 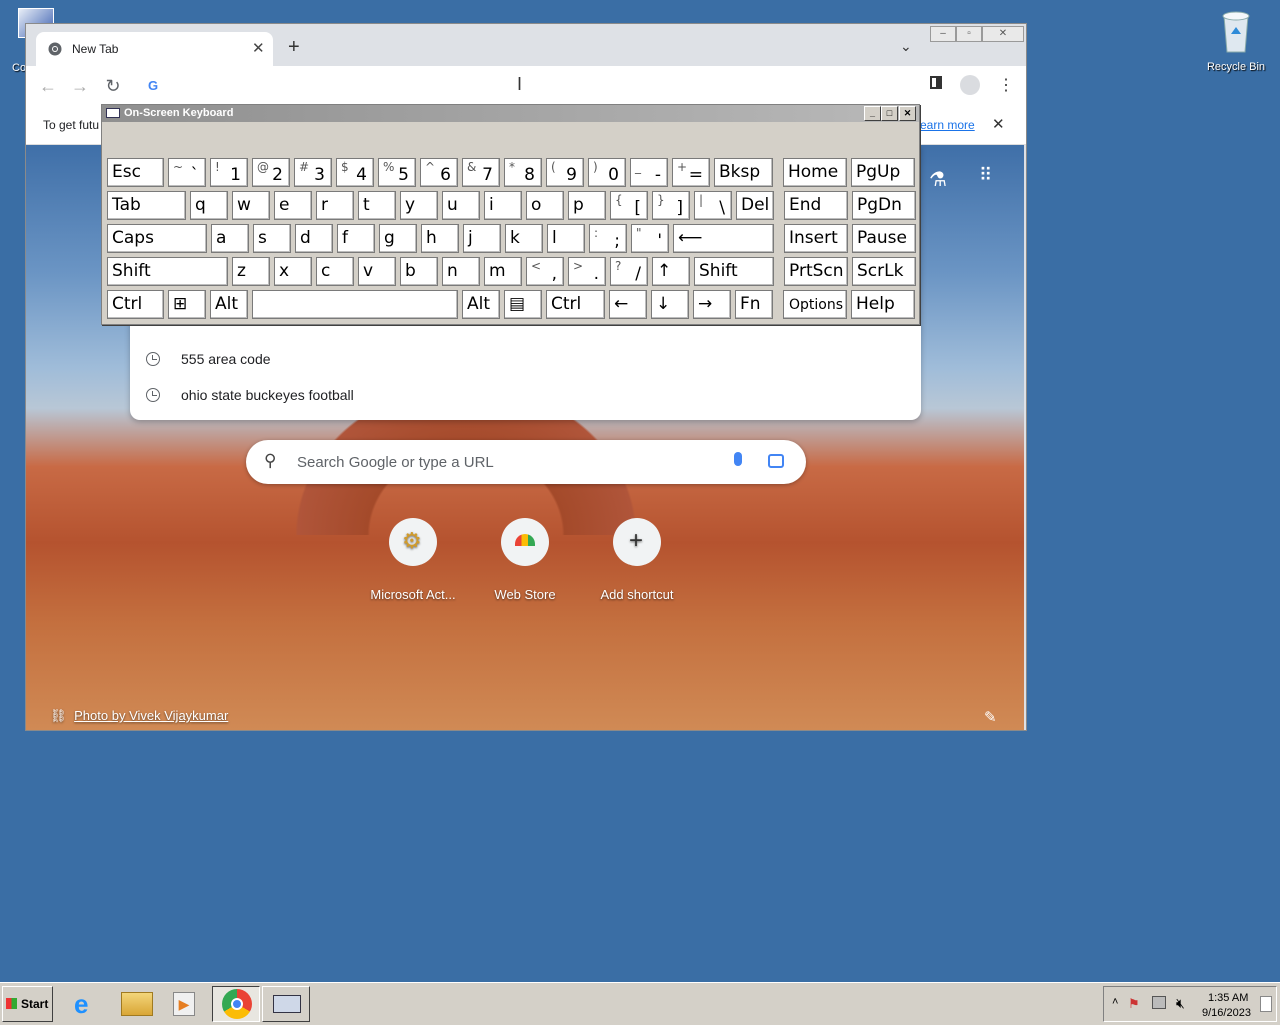 What do you see at coordinates (146, 205) in the screenshot?
I see `key-tab: Tab` at bounding box center [146, 205].